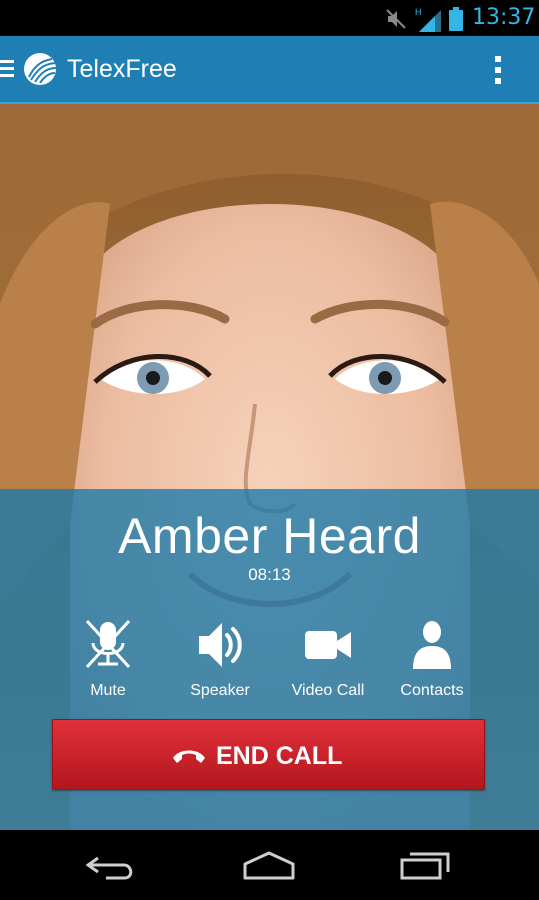 The height and width of the screenshot is (900, 539). Describe the element at coordinates (269, 18) in the screenshot. I see `status-bar: H 13:37` at that location.